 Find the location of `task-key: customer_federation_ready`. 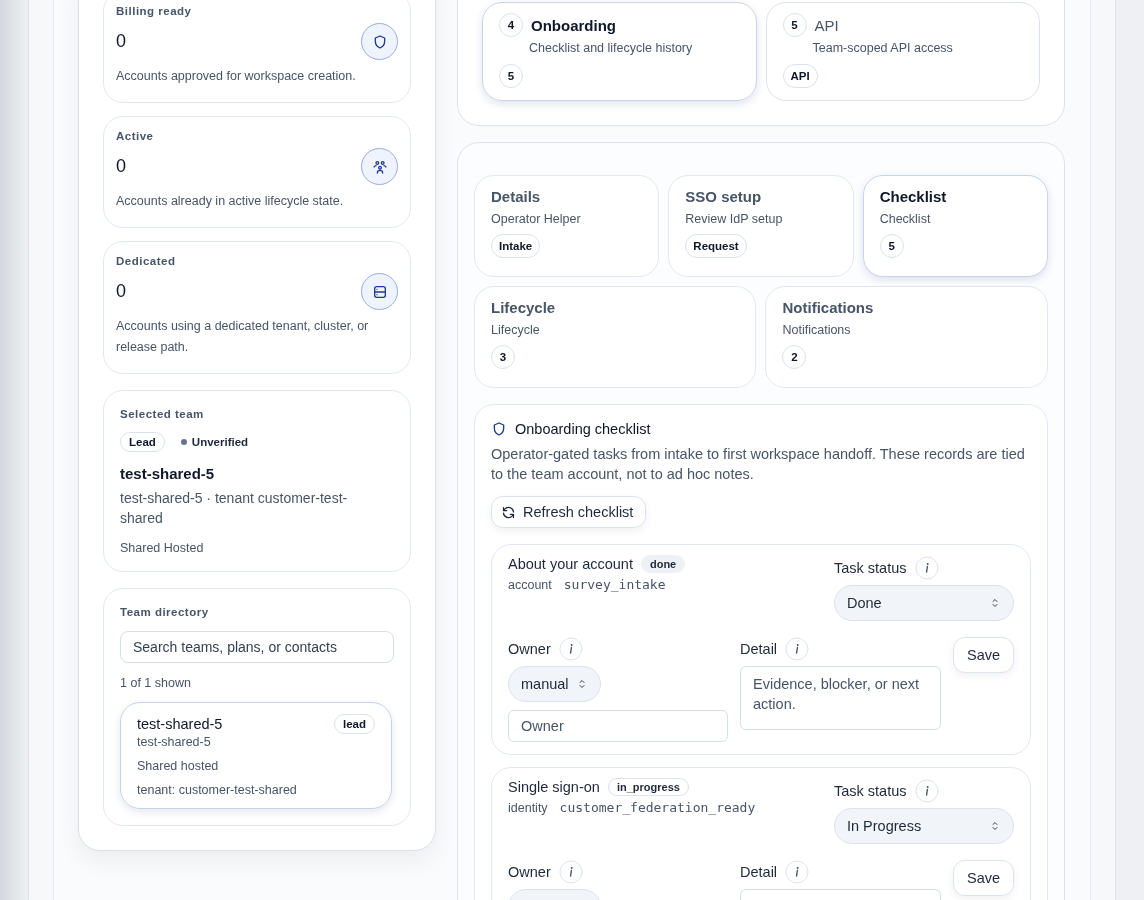

task-key: customer_federation_ready is located at coordinates (657, 807).